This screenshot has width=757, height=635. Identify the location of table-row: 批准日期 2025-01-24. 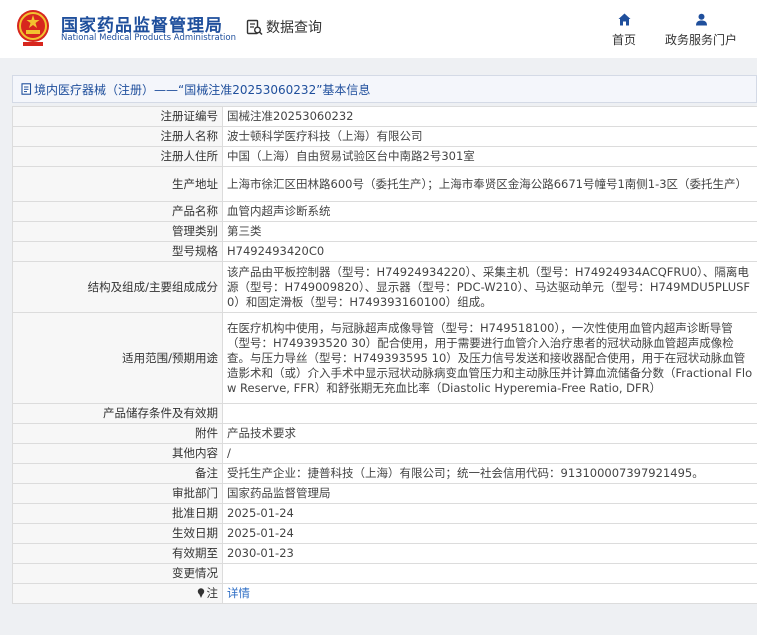
(384, 513).